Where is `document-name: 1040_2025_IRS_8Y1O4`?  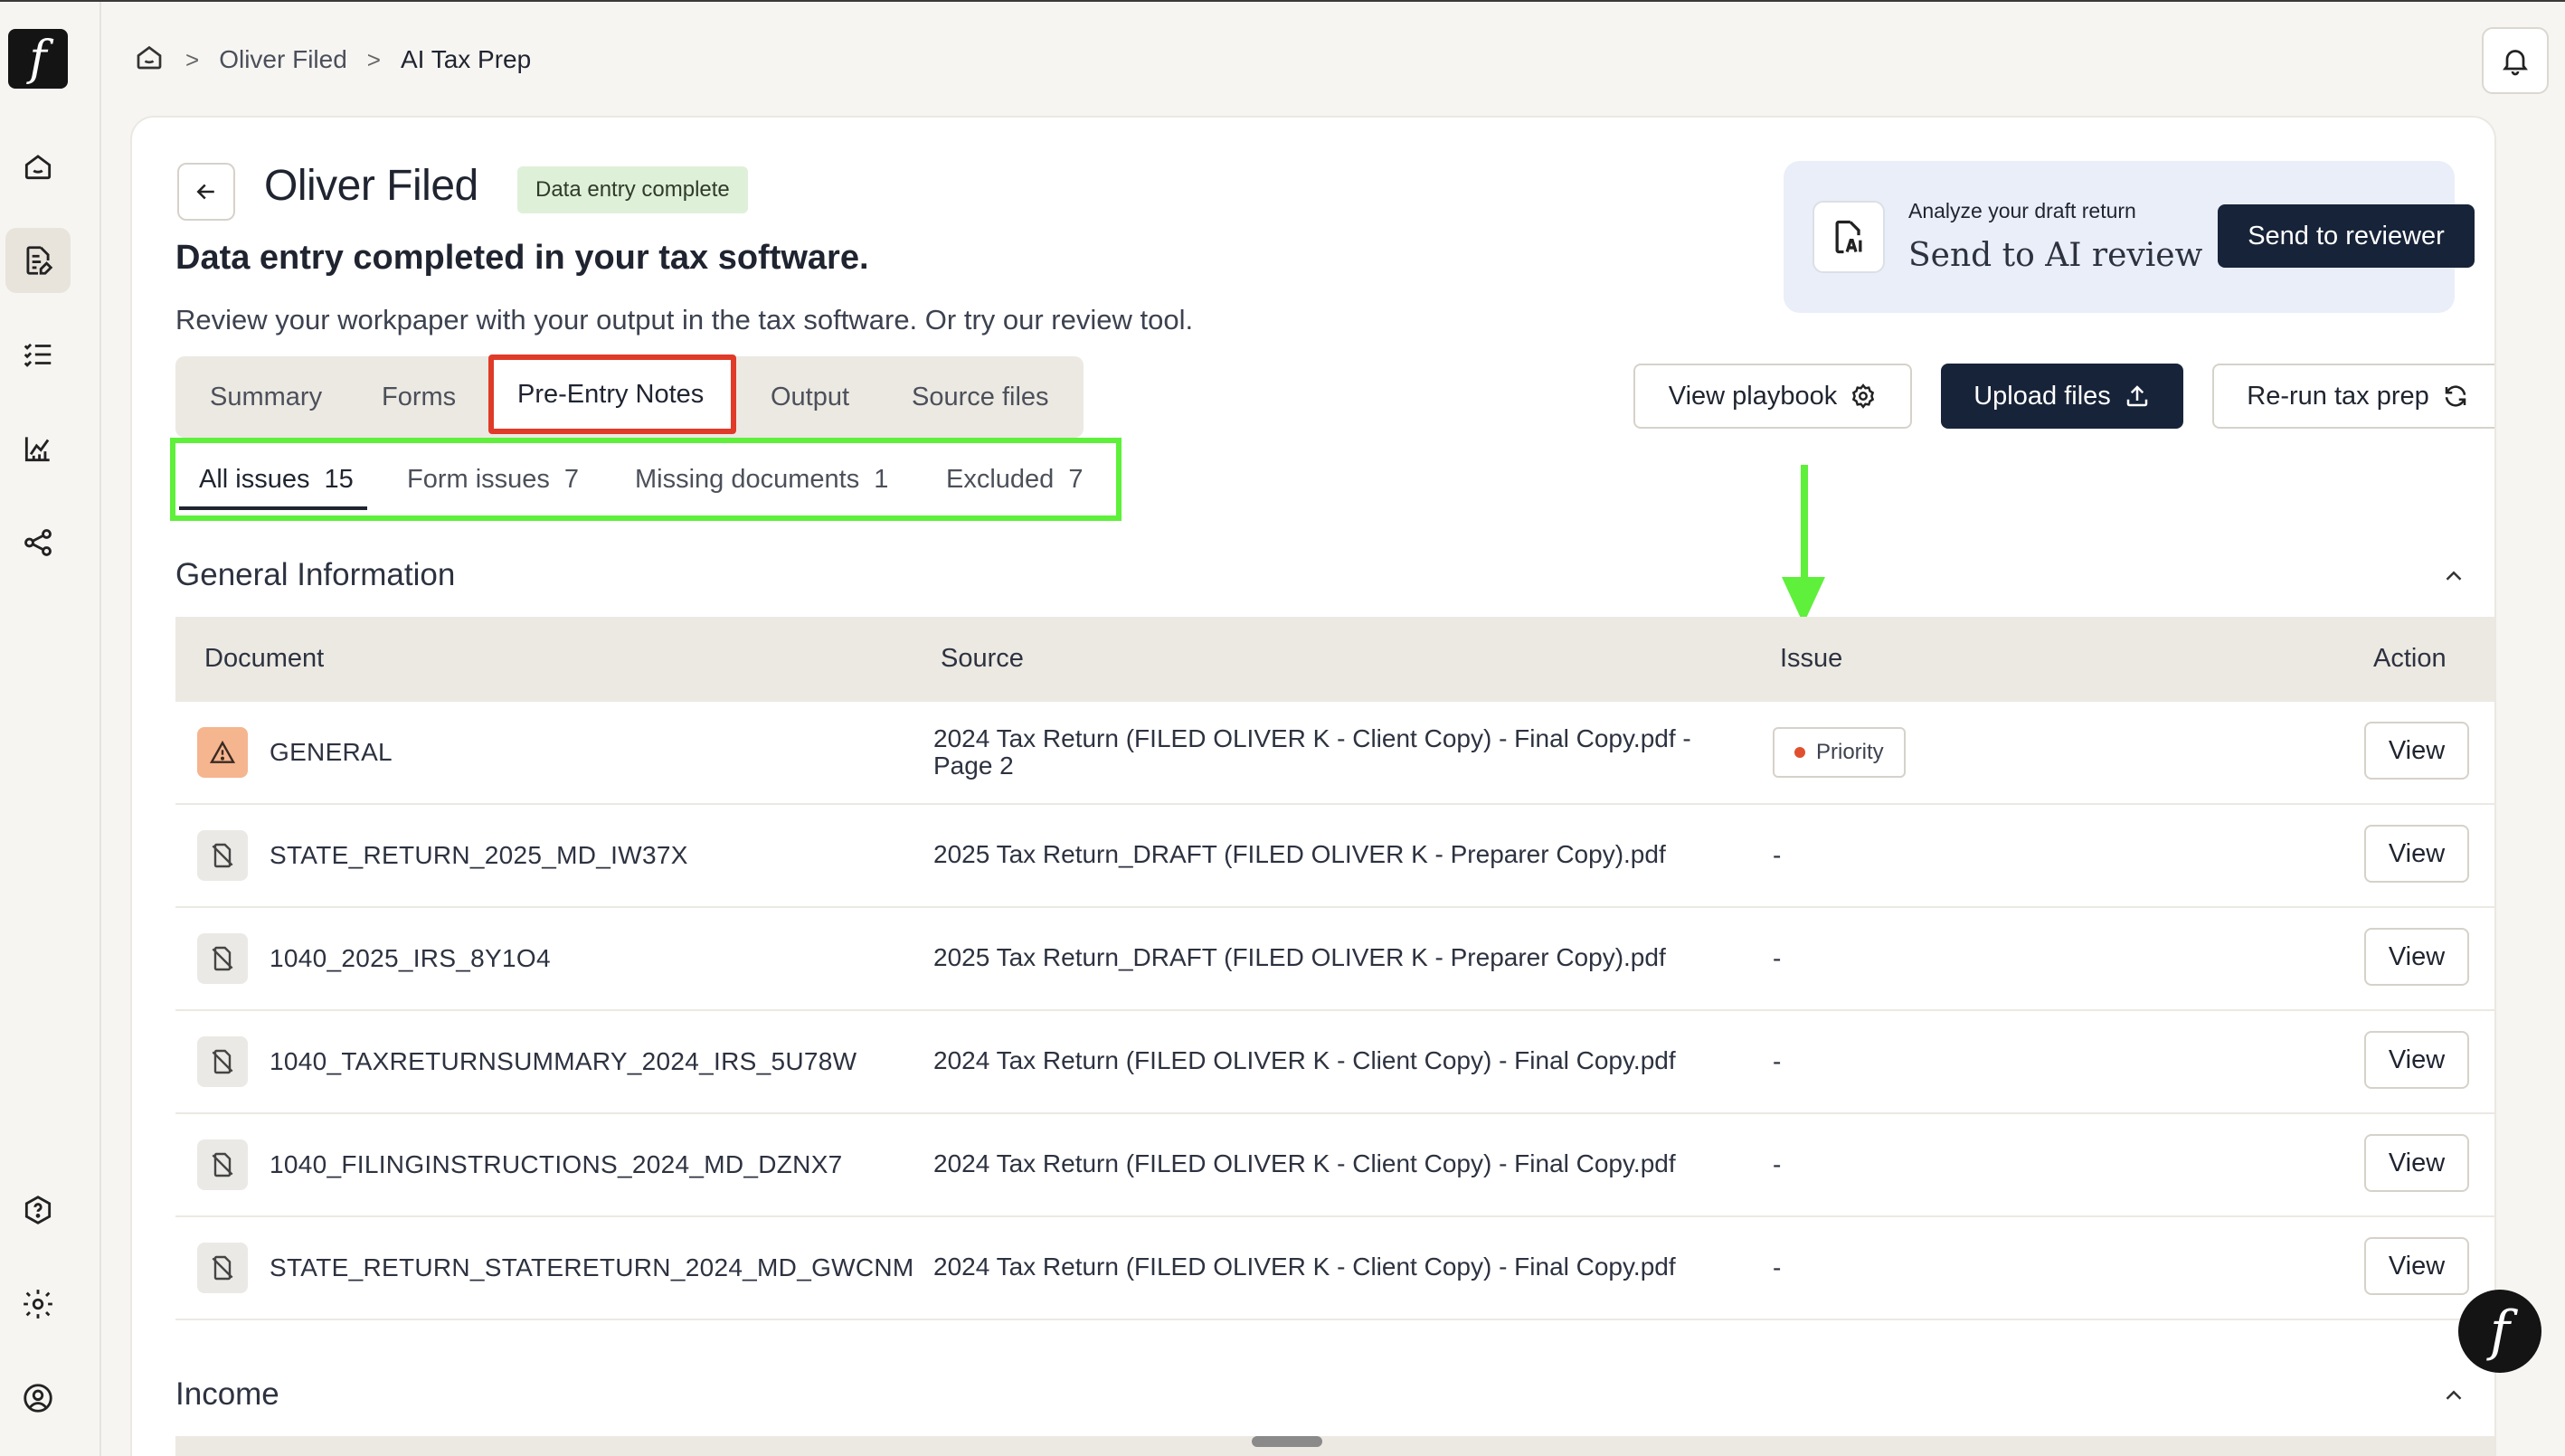
document-name: 1040_2025_IRS_8Y1O4 is located at coordinates (410, 958).